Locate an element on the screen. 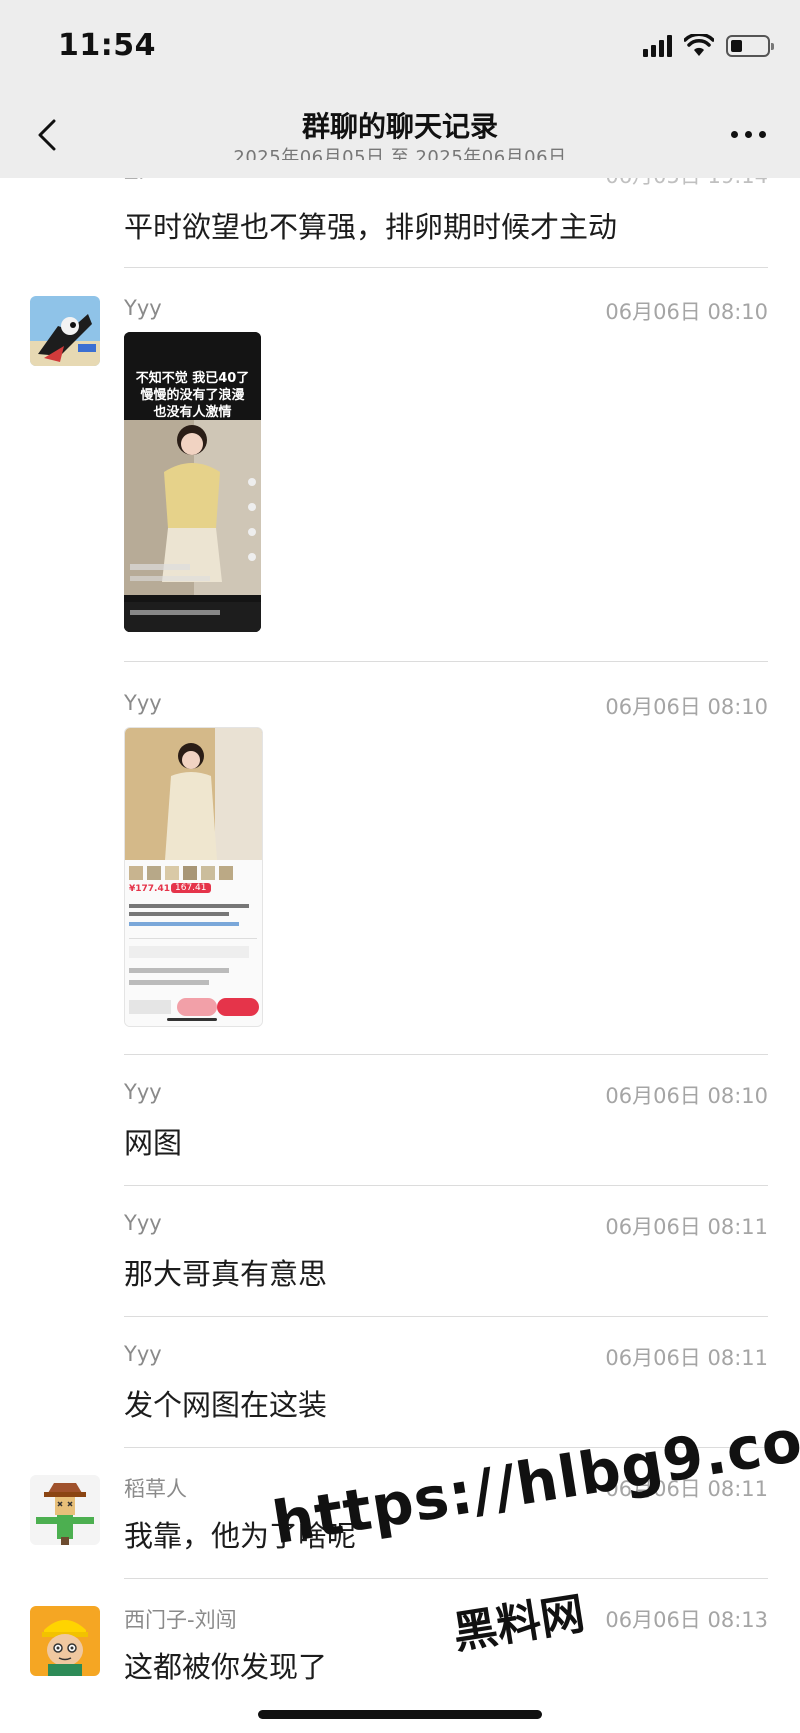 The width and height of the screenshot is (800, 1733). image-thumbnail: ¥177.41 167.41 is located at coordinates (193, 877).